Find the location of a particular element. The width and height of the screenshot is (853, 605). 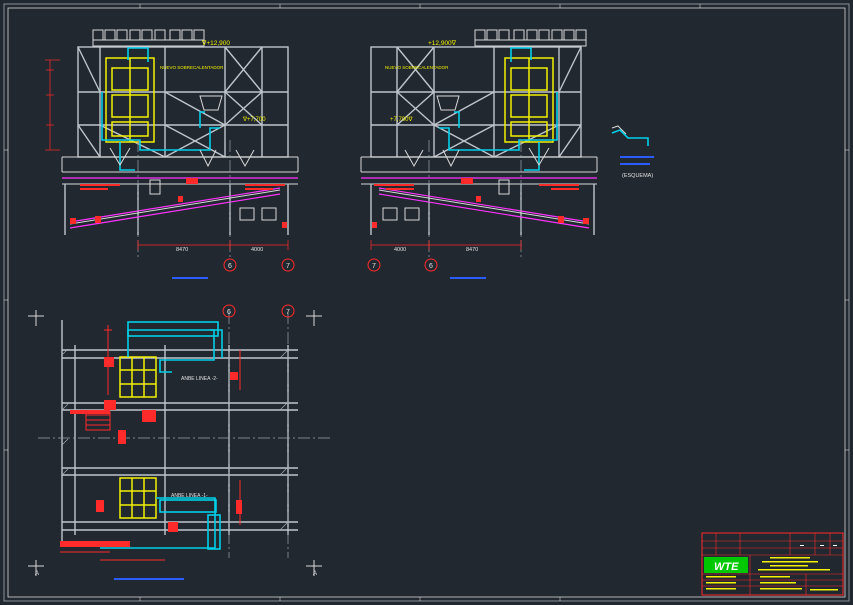

grid-marker-right-6: 6 is located at coordinates (431, 265).